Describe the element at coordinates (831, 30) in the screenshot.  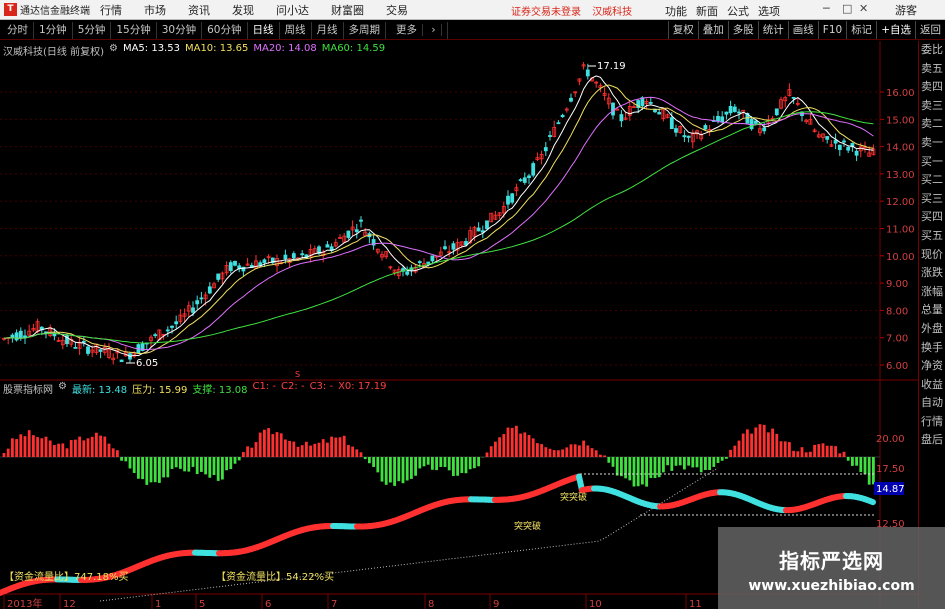
I see `f10-button: F10` at that location.